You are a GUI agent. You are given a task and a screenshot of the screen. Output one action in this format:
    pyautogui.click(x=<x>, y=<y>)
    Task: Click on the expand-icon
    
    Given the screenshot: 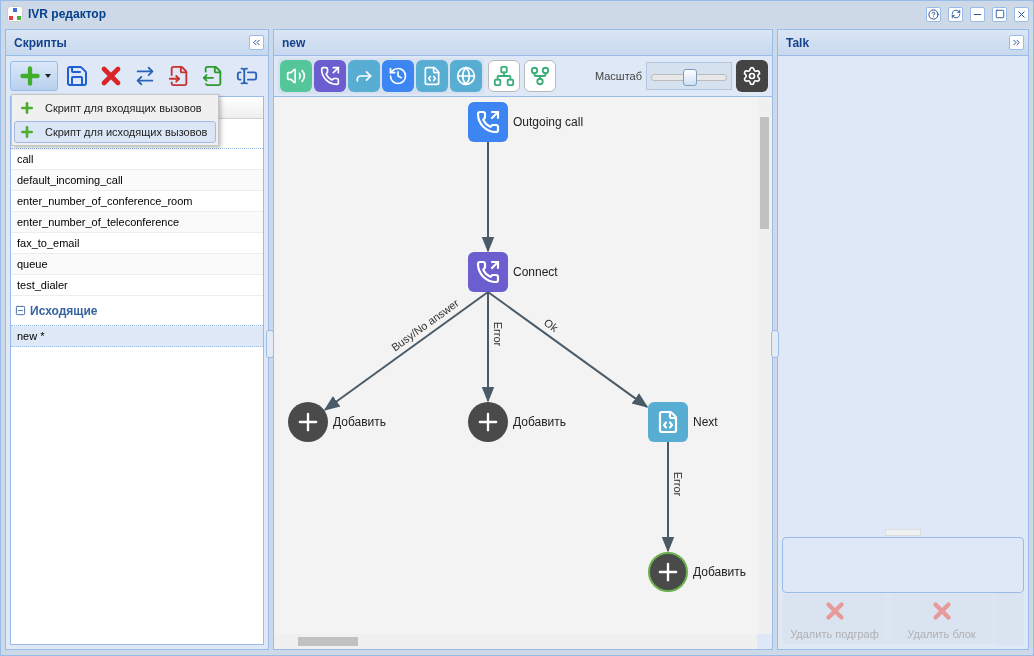 What is the action you would take?
    pyautogui.click(x=1016, y=42)
    